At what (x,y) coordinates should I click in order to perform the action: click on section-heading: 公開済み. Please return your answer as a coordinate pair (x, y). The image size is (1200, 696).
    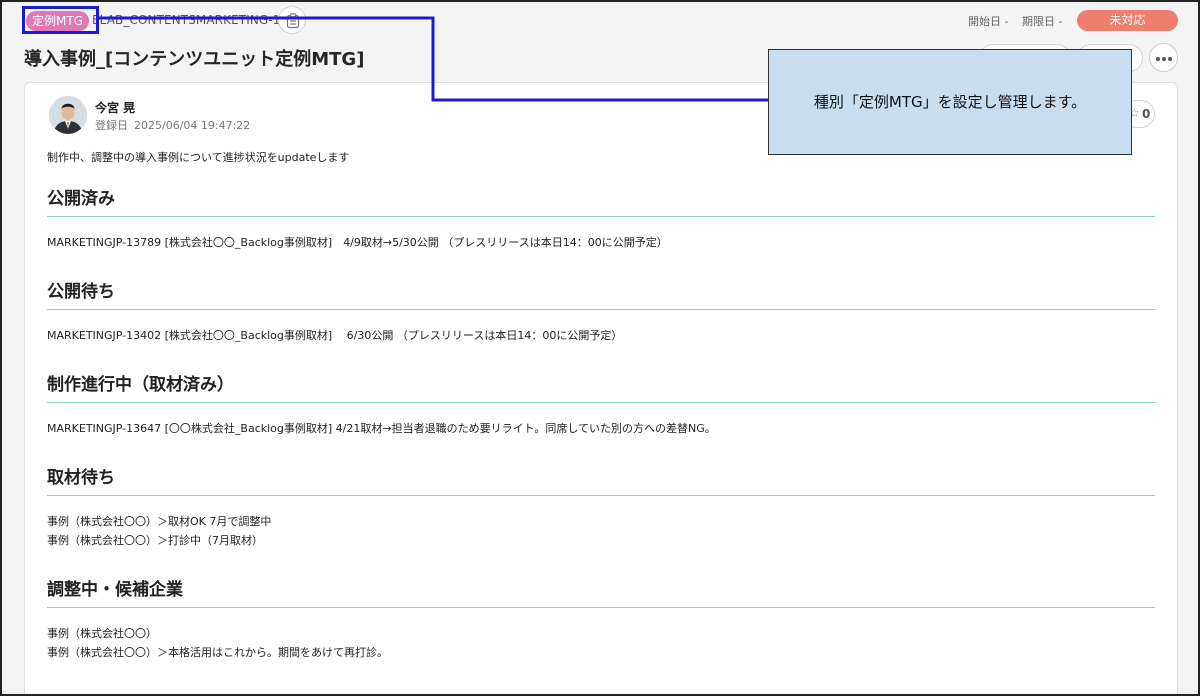
    Looking at the image, I should click on (601, 202).